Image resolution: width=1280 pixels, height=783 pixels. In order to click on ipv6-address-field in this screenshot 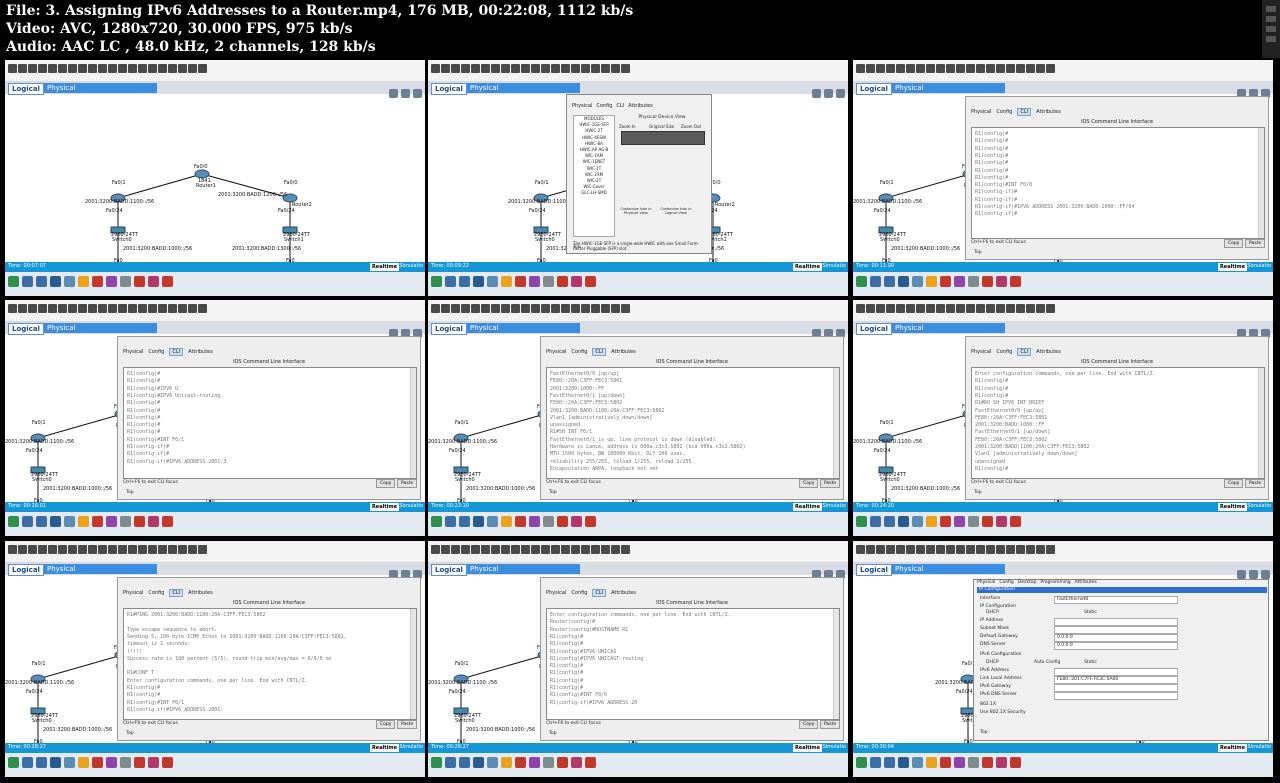, I will do `click(1116, 672)`.